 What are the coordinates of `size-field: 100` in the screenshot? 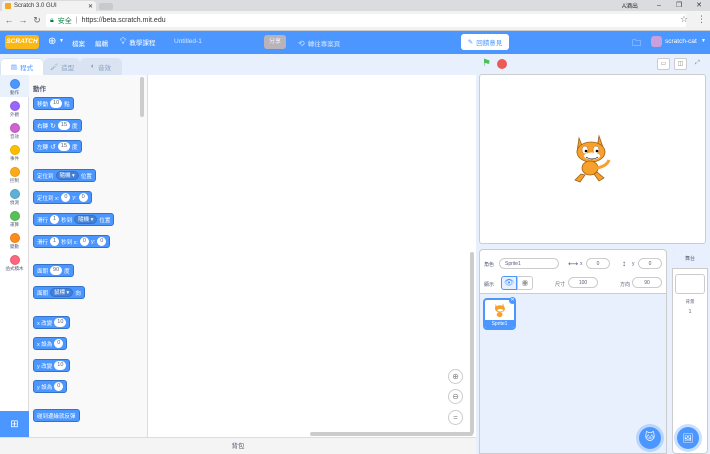 It's located at (583, 282).